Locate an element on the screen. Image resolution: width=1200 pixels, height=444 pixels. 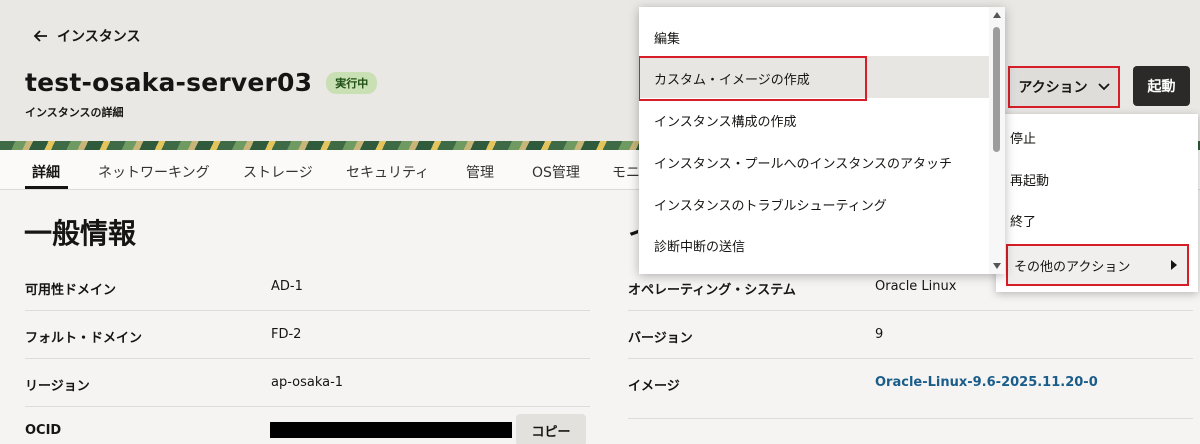
version-value: 9 is located at coordinates (879, 334).